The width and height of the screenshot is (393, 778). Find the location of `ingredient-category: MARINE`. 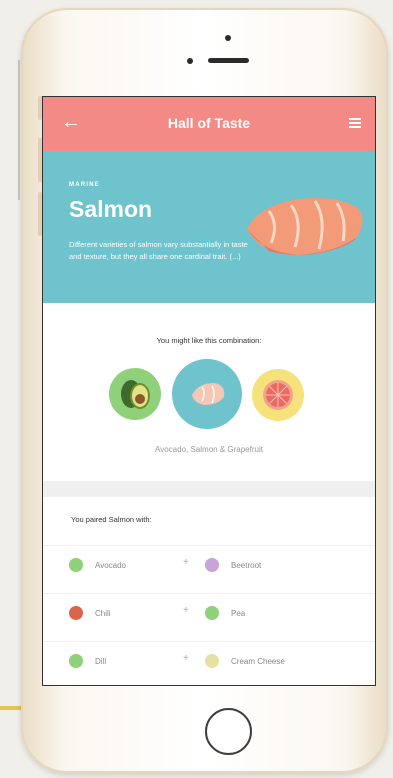

ingredient-category: MARINE is located at coordinates (84, 185).